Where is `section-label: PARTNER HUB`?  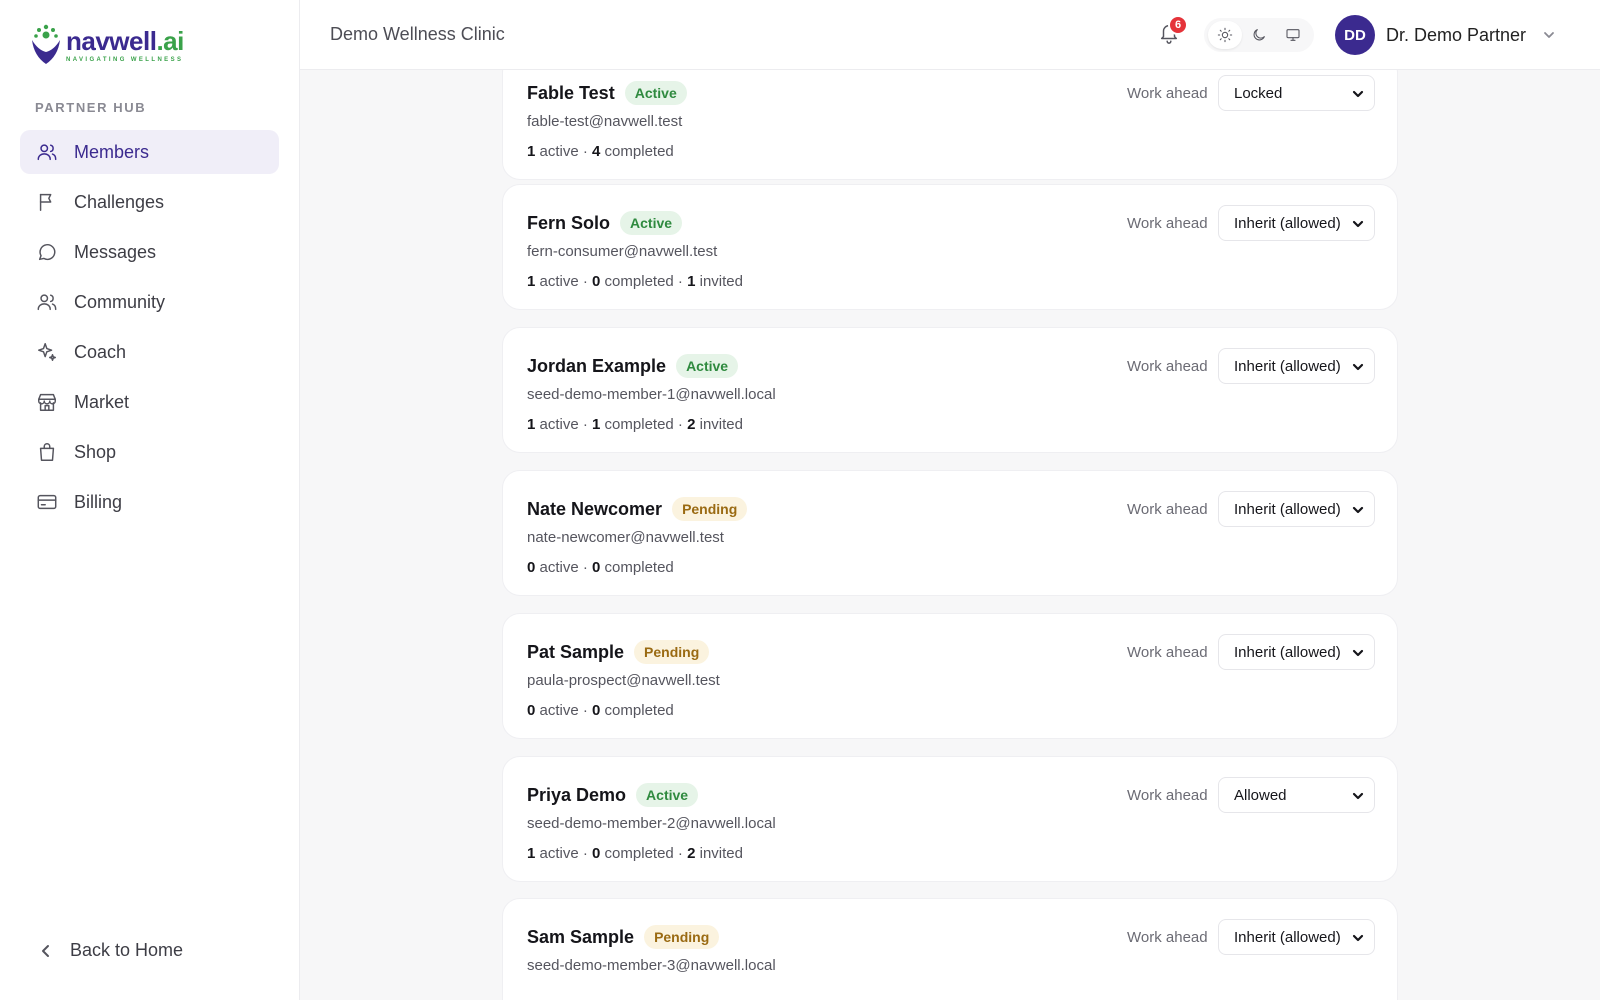
section-label: PARTNER HUB is located at coordinates (91, 107).